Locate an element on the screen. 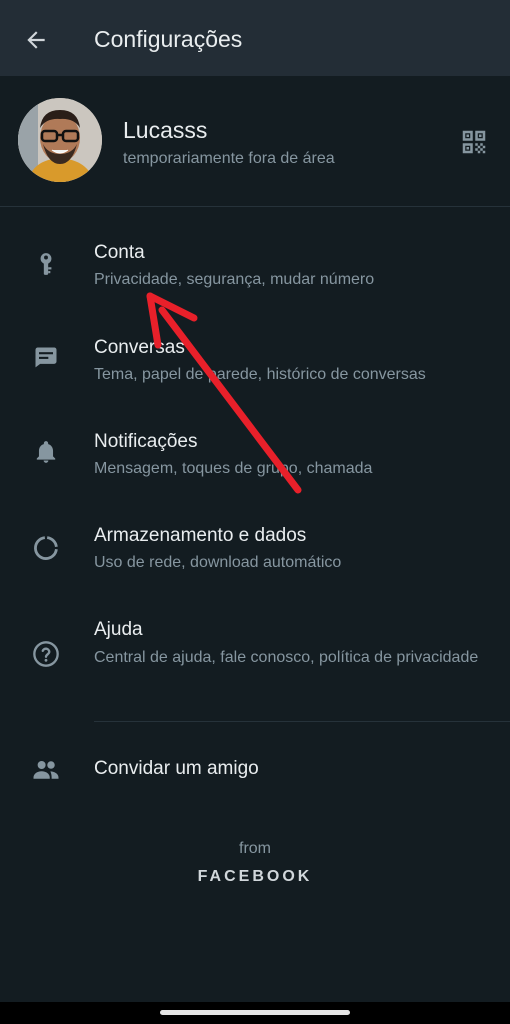 The width and height of the screenshot is (510, 1024). back-button is located at coordinates (36, 40).